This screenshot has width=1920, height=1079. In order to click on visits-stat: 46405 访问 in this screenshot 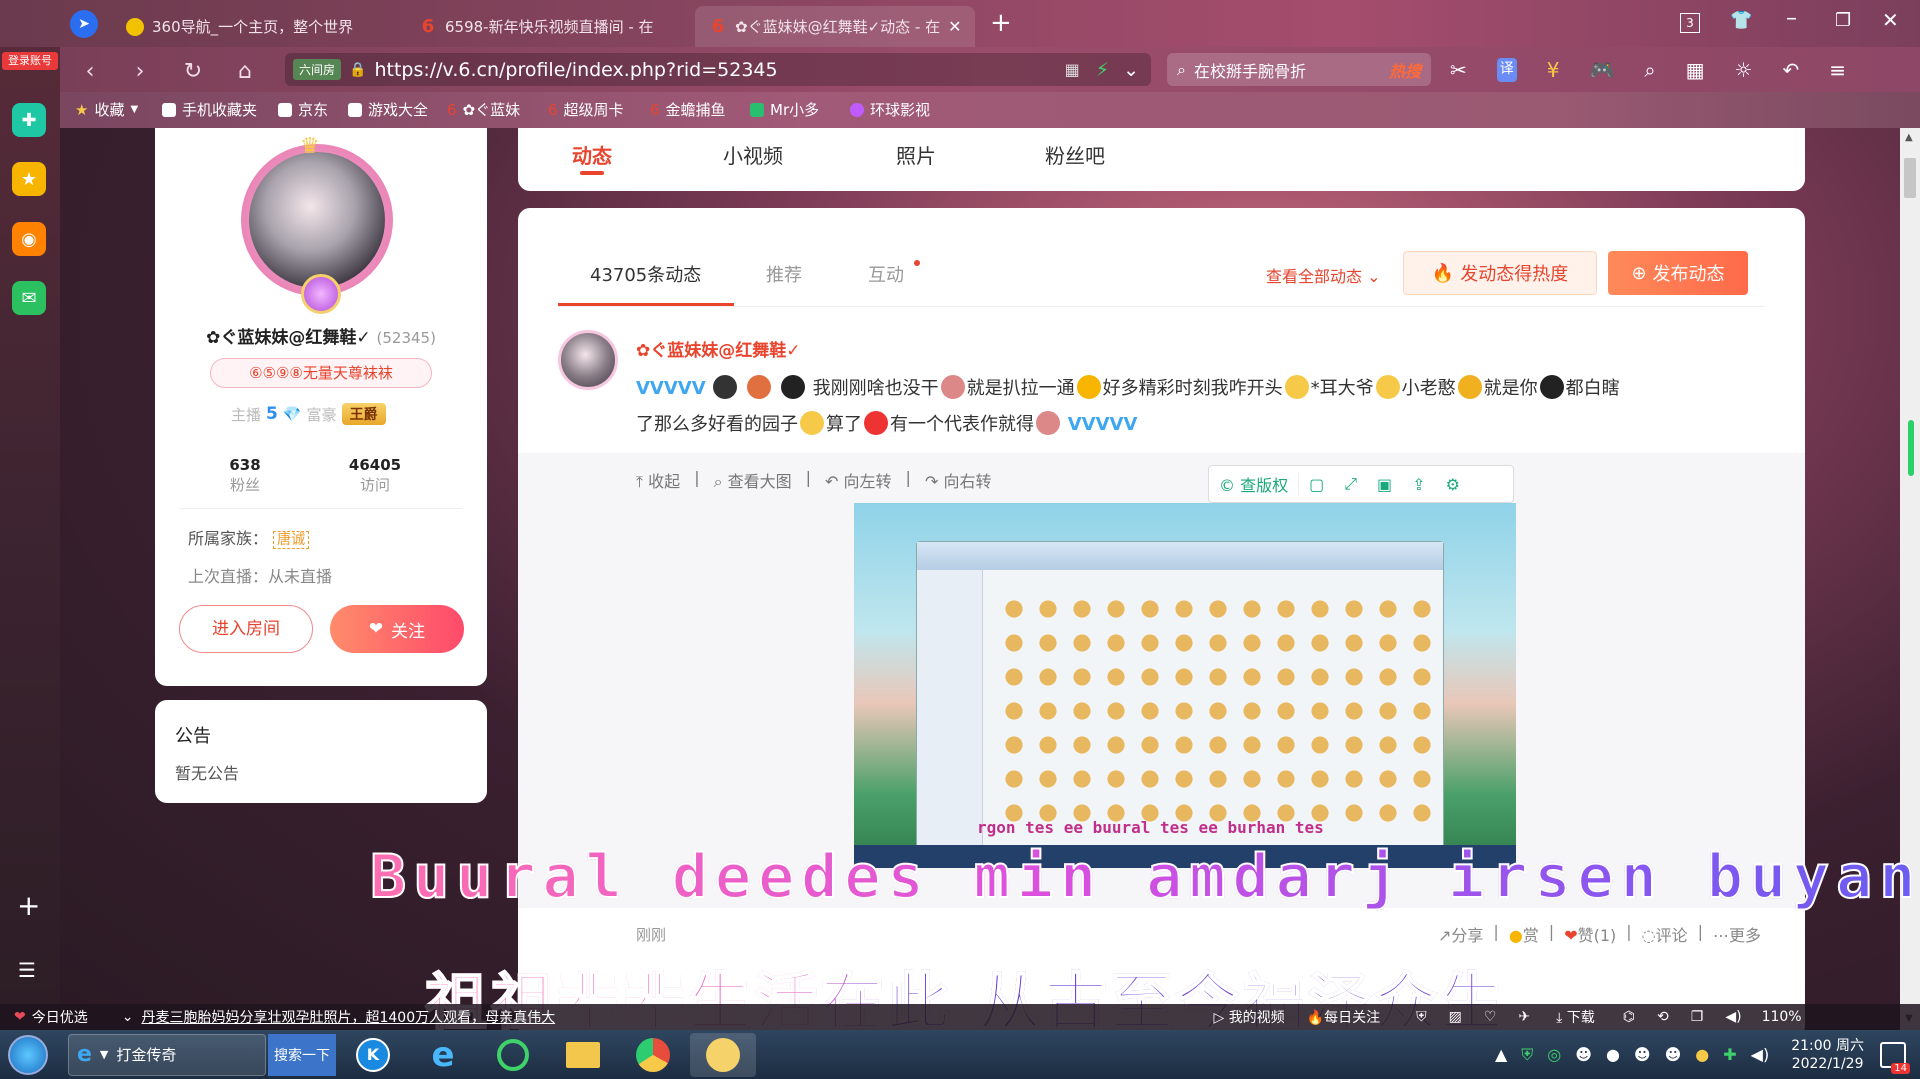, I will do `click(375, 475)`.